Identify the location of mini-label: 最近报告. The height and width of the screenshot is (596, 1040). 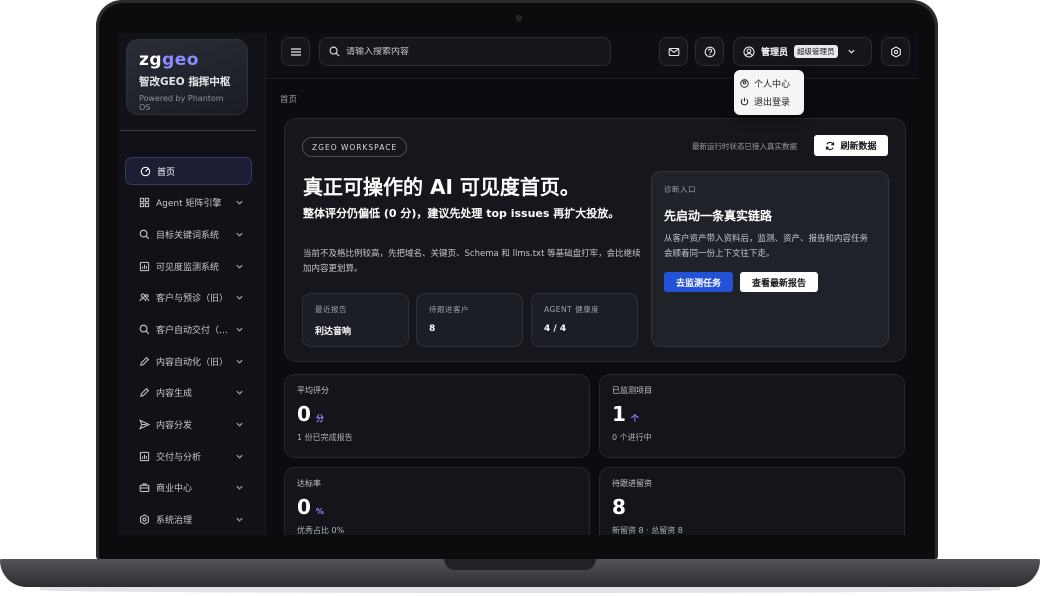
(331, 309).